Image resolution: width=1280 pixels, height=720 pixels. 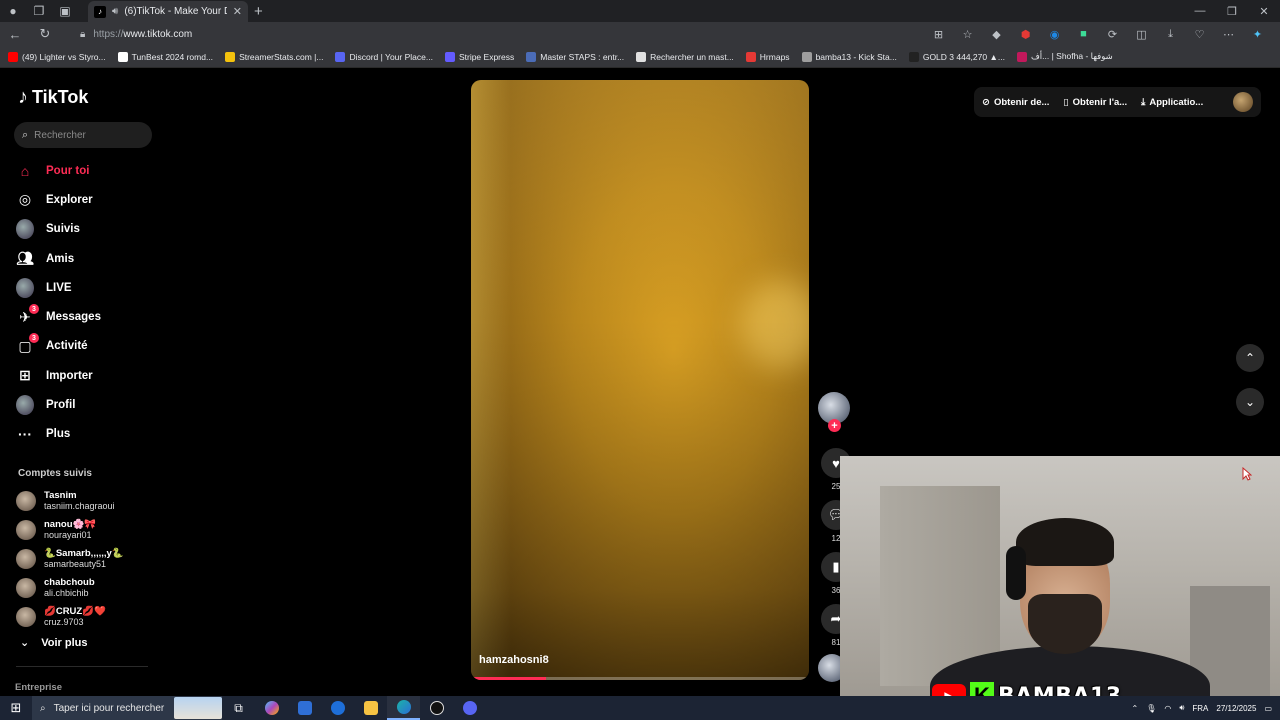 What do you see at coordinates (86, 258) in the screenshot?
I see `sidebar-item-amis: 👥︎ Amis` at bounding box center [86, 258].